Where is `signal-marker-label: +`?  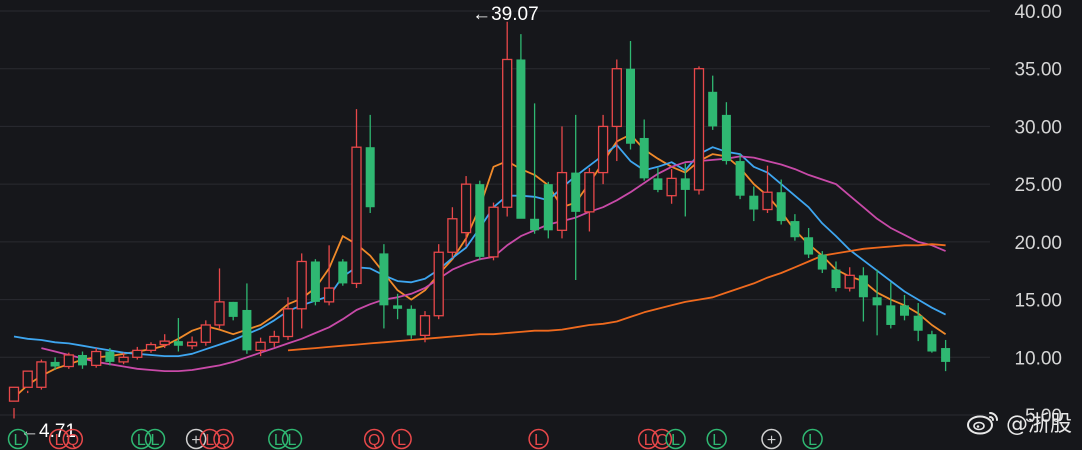 signal-marker-label: + is located at coordinates (195, 440).